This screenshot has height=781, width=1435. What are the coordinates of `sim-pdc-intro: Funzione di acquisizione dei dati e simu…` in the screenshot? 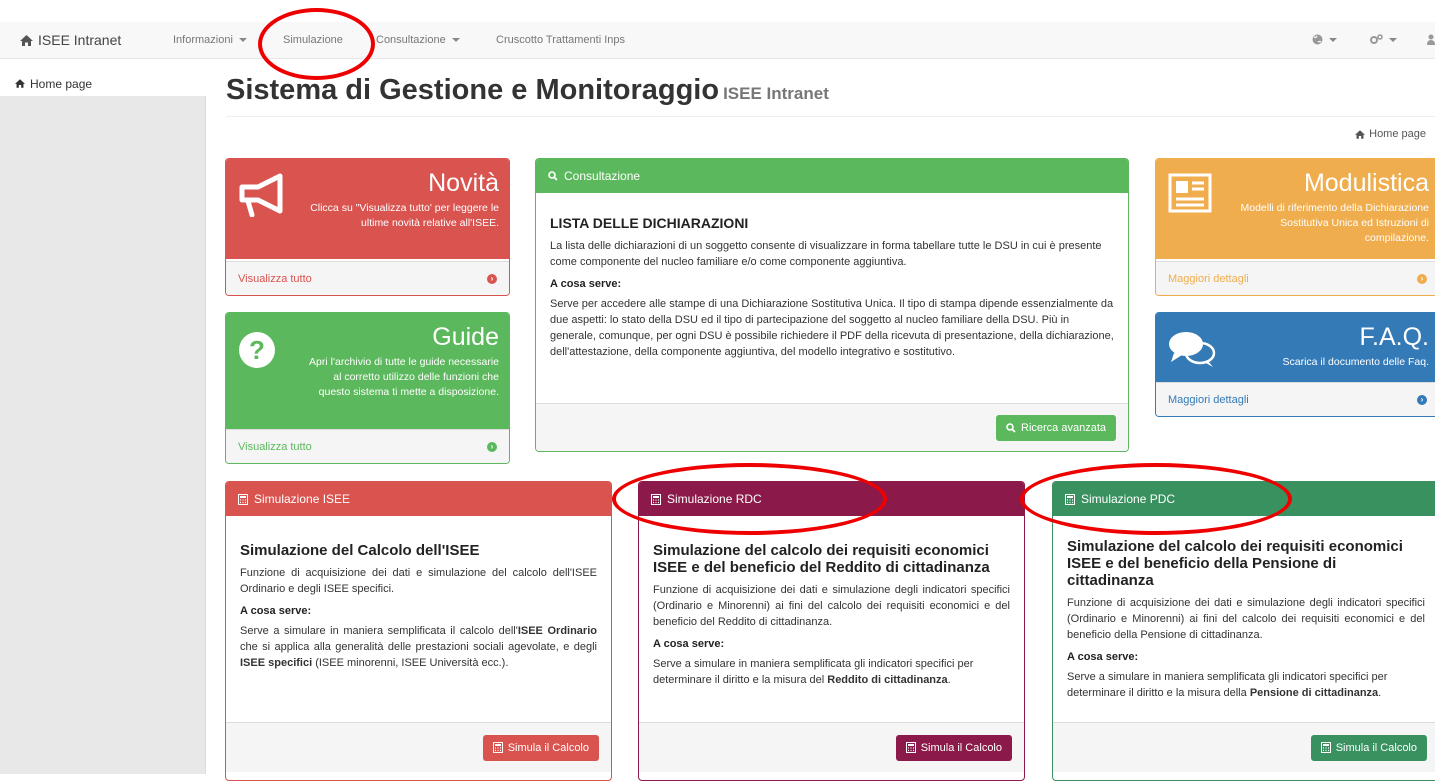 It's located at (1246, 619).